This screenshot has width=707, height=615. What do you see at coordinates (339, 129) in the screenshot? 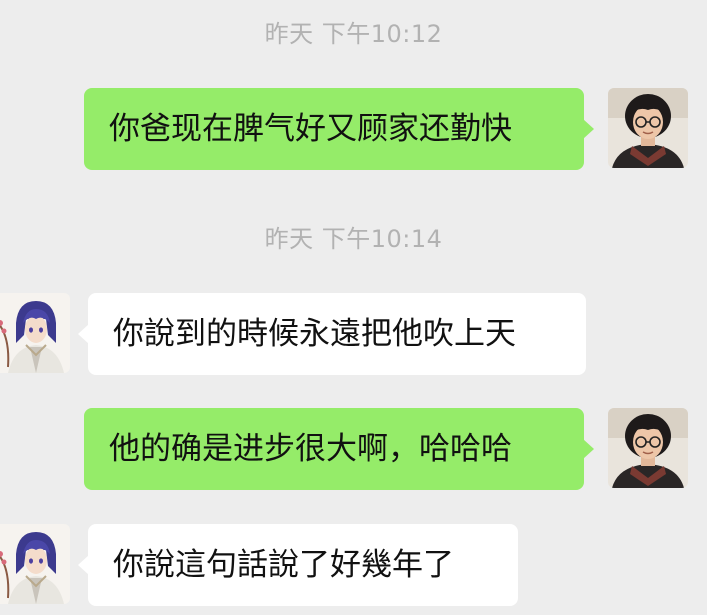
I see `message-bubble-outgoing: 你爸现在脾气好又顾家还勤快` at bounding box center [339, 129].